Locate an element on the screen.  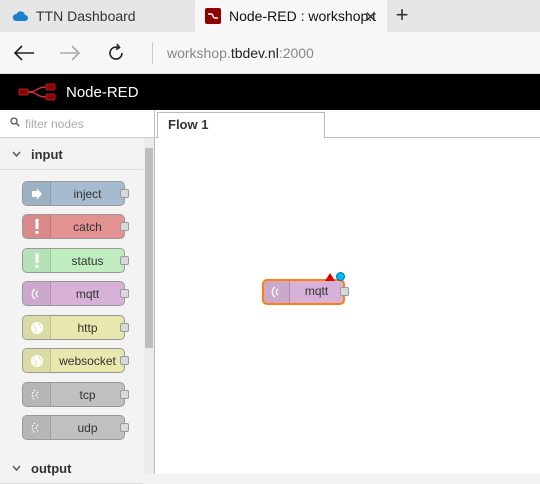
refresh-button is located at coordinates (116, 53).